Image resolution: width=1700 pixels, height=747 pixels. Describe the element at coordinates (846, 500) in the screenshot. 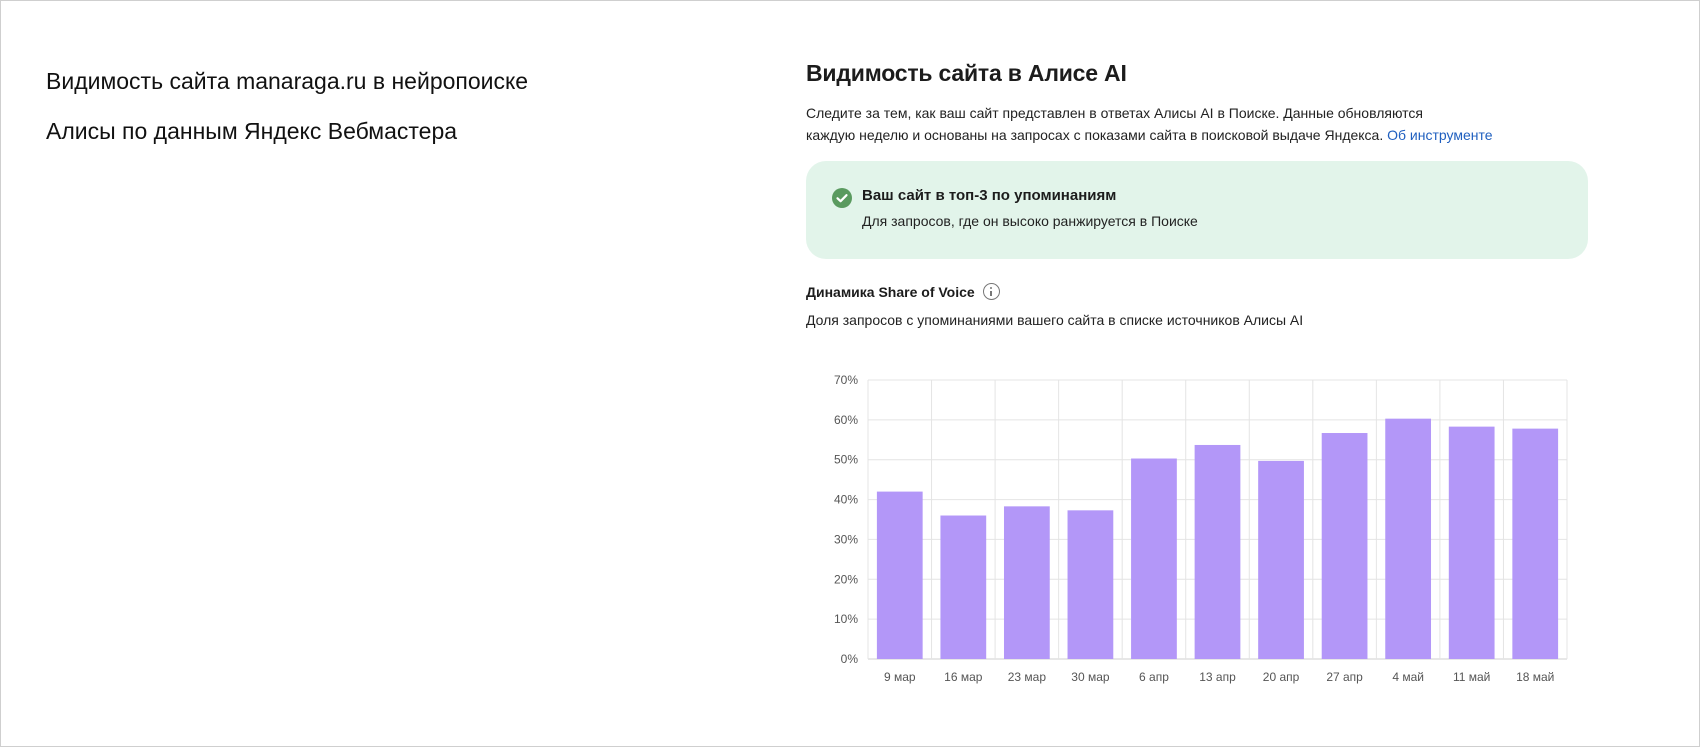

I see `y-tick-label: 40%` at that location.